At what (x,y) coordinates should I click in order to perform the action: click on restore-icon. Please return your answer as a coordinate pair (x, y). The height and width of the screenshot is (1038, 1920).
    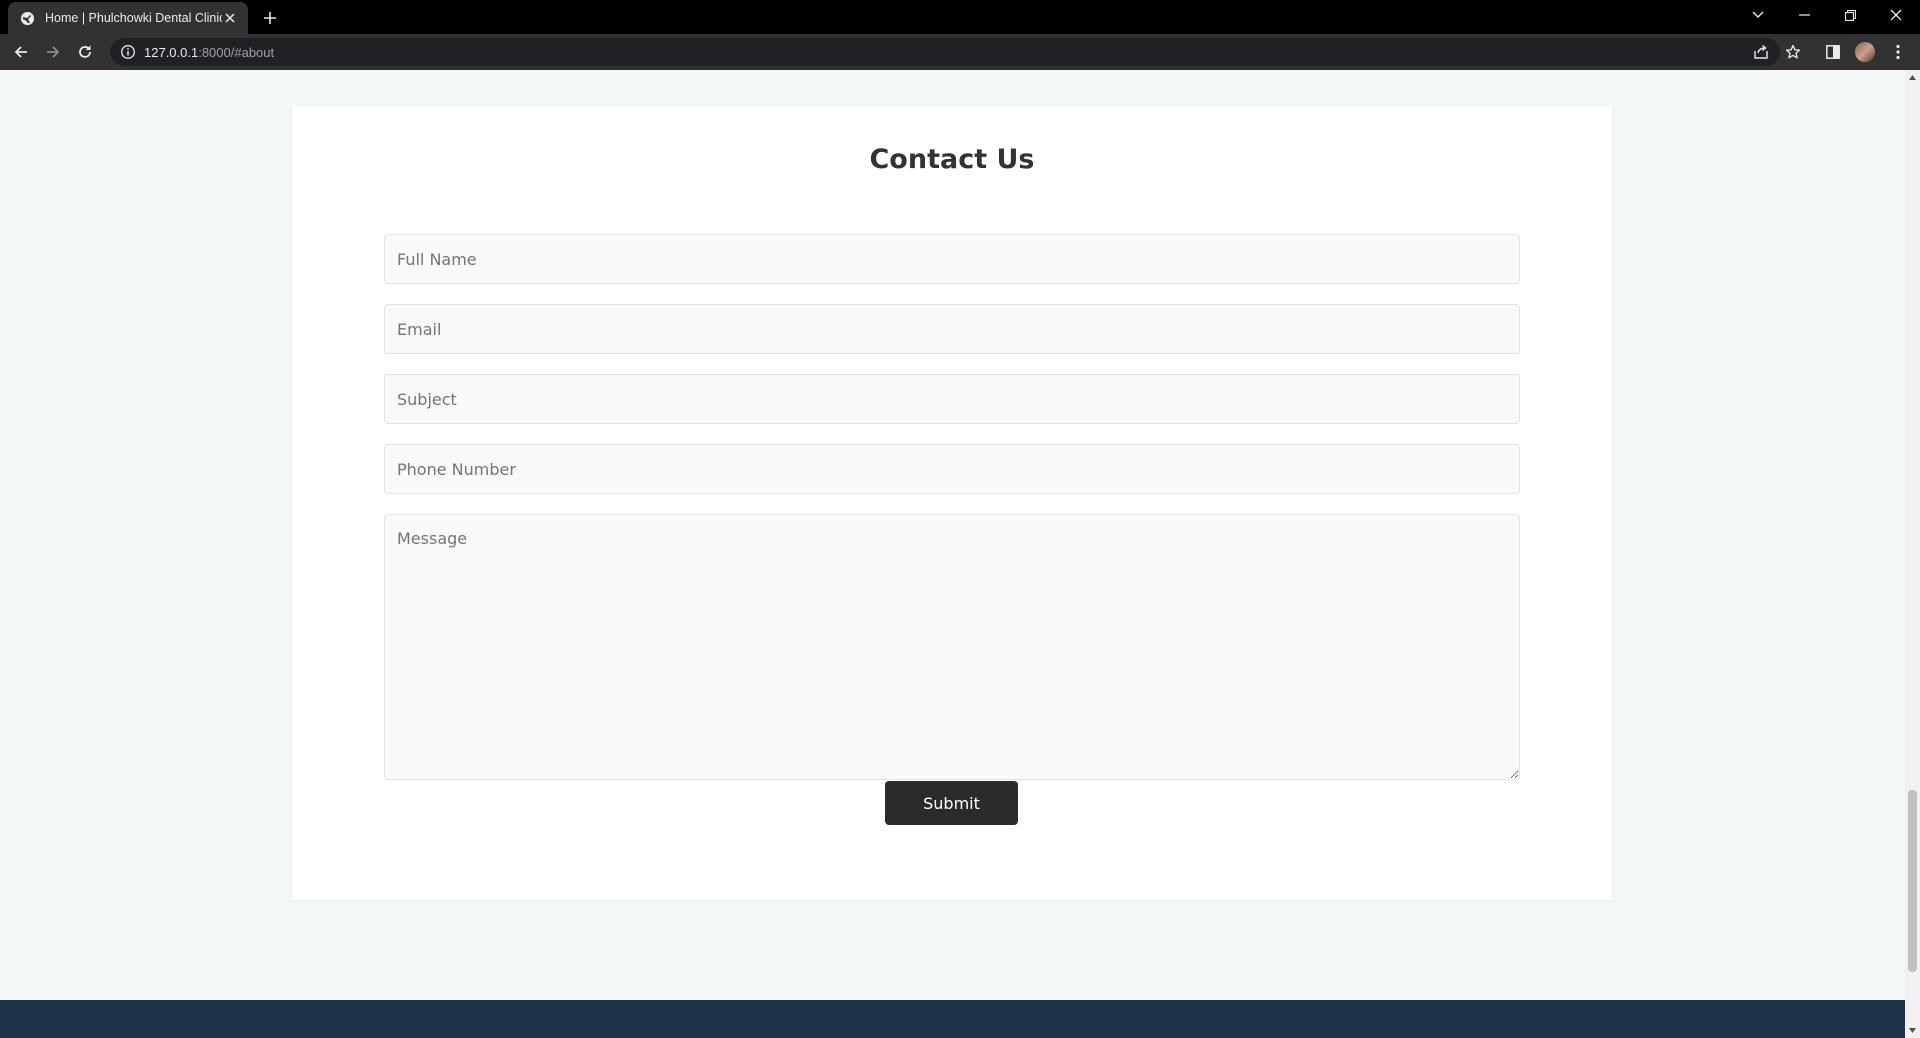
    Looking at the image, I should click on (1850, 15).